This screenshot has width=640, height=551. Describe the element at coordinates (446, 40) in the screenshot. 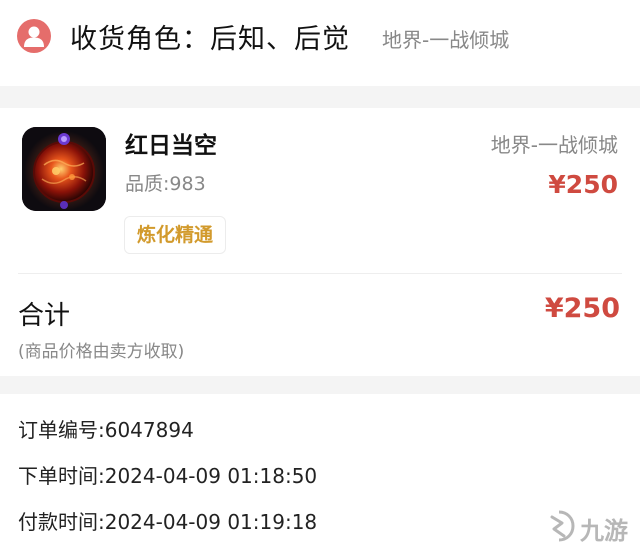

I see `recipient-server: 地界-一战倾城` at that location.